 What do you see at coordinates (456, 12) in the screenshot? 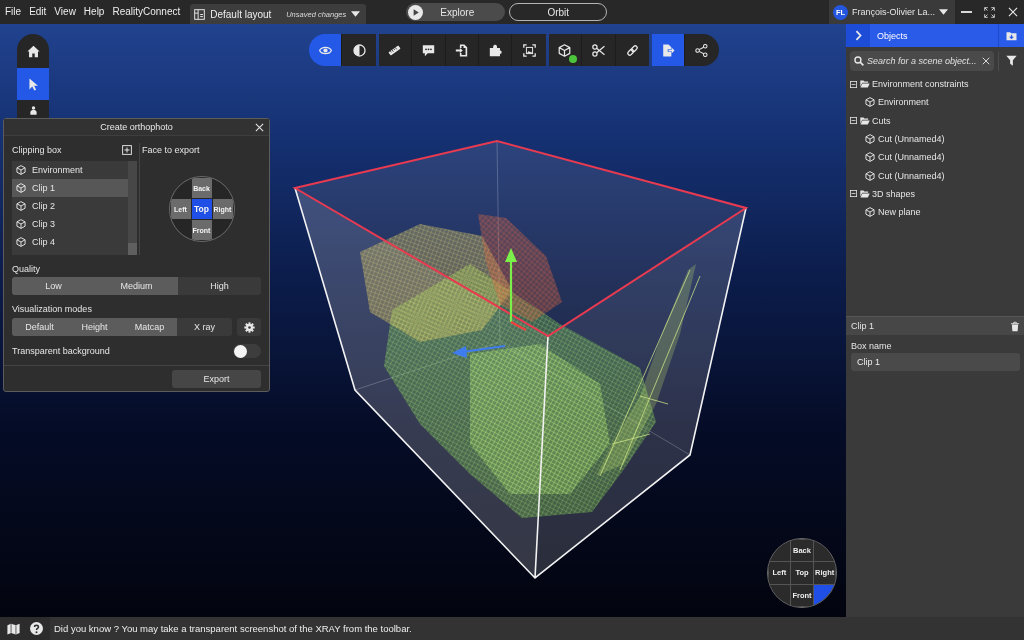
I see `explore-button: Explore` at bounding box center [456, 12].